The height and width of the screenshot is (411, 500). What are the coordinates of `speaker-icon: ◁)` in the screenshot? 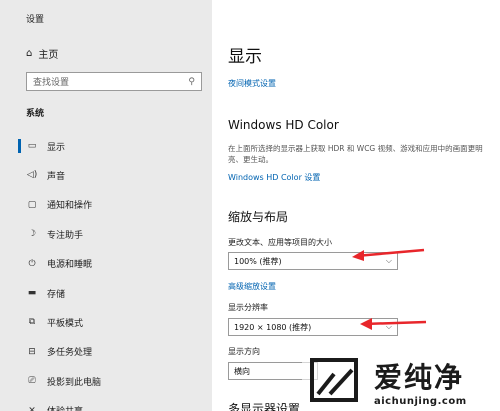 It's located at (32, 175).